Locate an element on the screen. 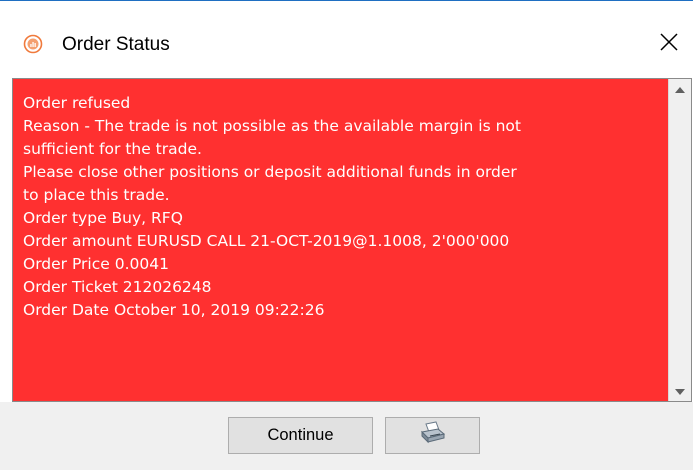 This screenshot has height=470, width=693. scroll-down-button is located at coordinates (680, 391).